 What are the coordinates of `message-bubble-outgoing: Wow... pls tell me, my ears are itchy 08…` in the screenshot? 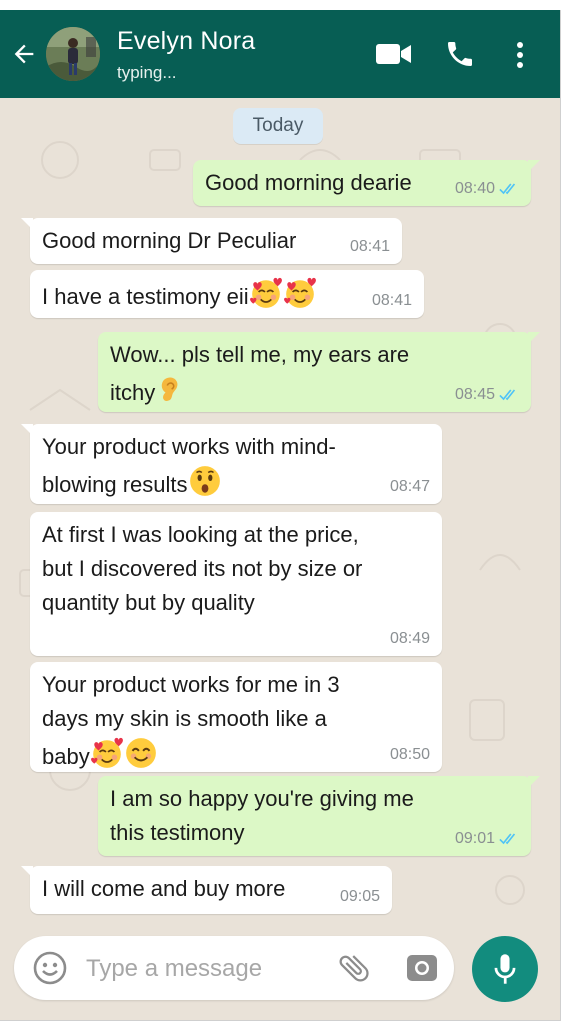 It's located at (319, 372).